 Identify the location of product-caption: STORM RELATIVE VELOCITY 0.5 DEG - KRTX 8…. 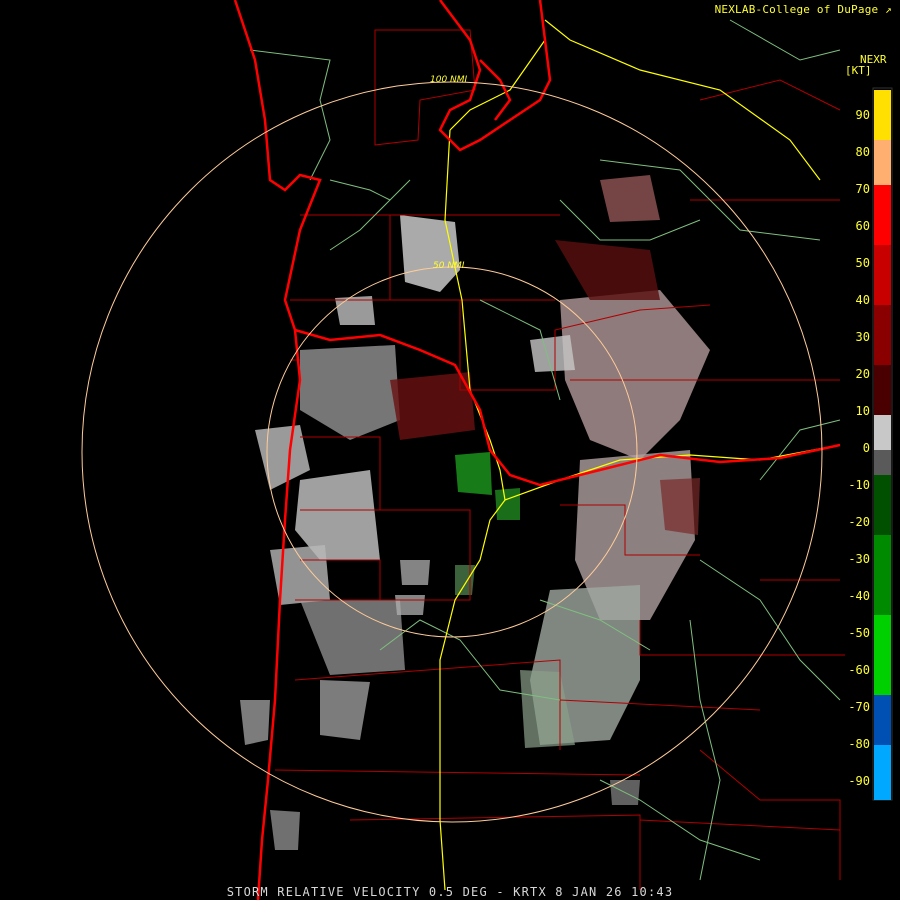
(450, 892).